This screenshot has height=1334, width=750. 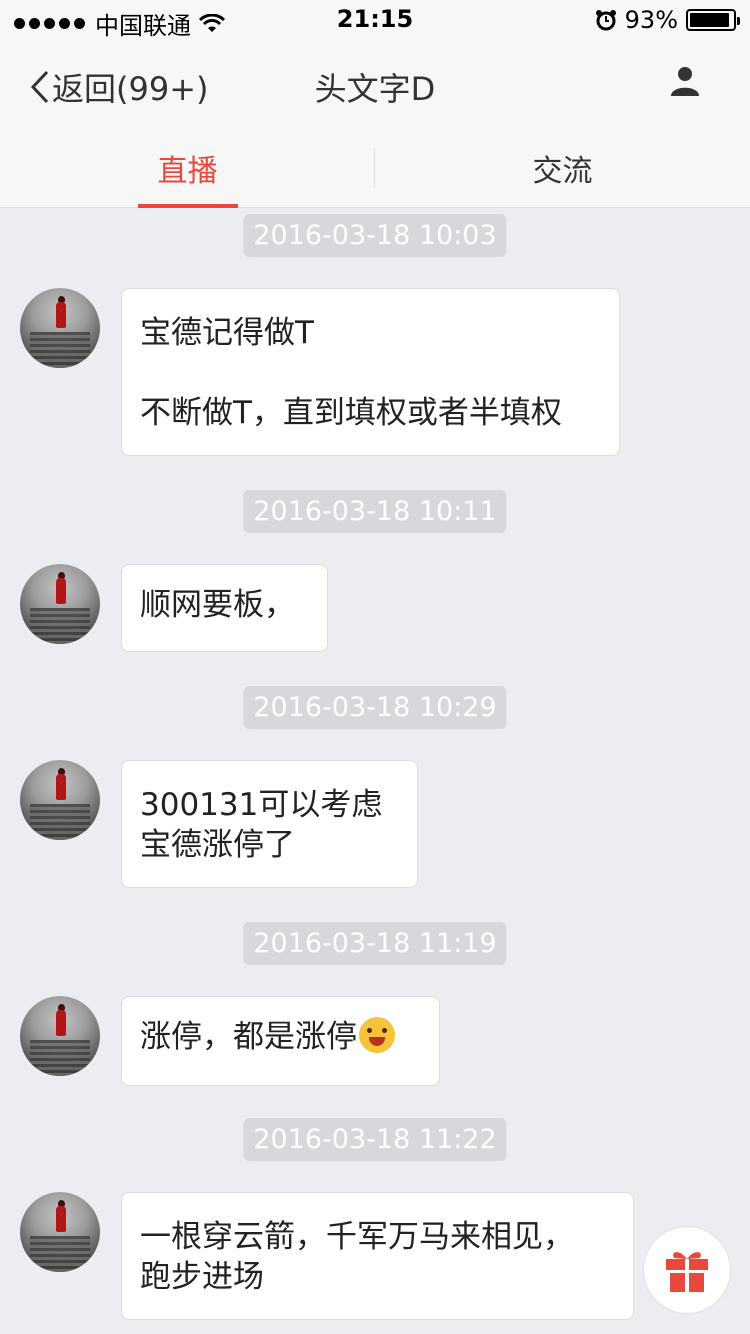 What do you see at coordinates (605, 20) in the screenshot?
I see `alarm-icon` at bounding box center [605, 20].